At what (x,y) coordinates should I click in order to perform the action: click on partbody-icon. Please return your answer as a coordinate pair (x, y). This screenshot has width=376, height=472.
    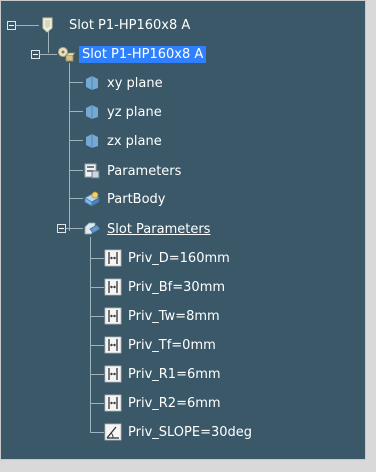
    Looking at the image, I should click on (92, 199).